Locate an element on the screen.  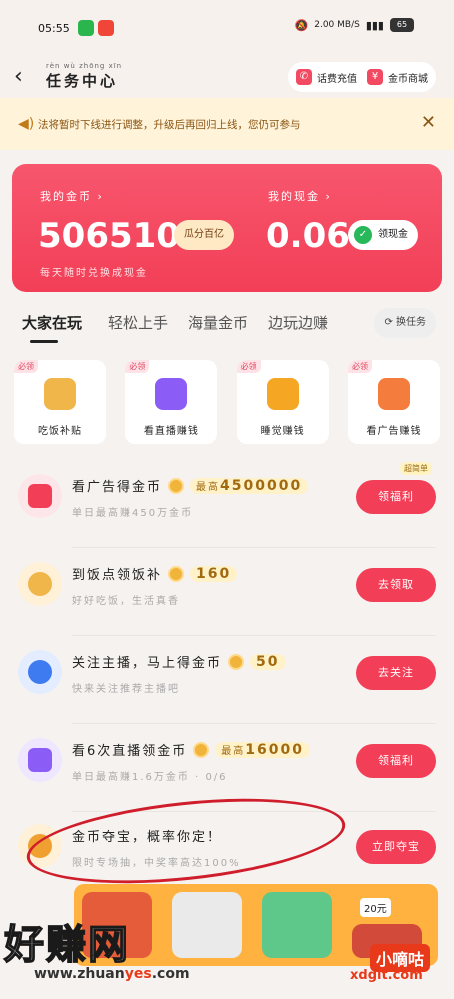
swap-tasks-button: ⟳ 换任务 is located at coordinates (405, 323).